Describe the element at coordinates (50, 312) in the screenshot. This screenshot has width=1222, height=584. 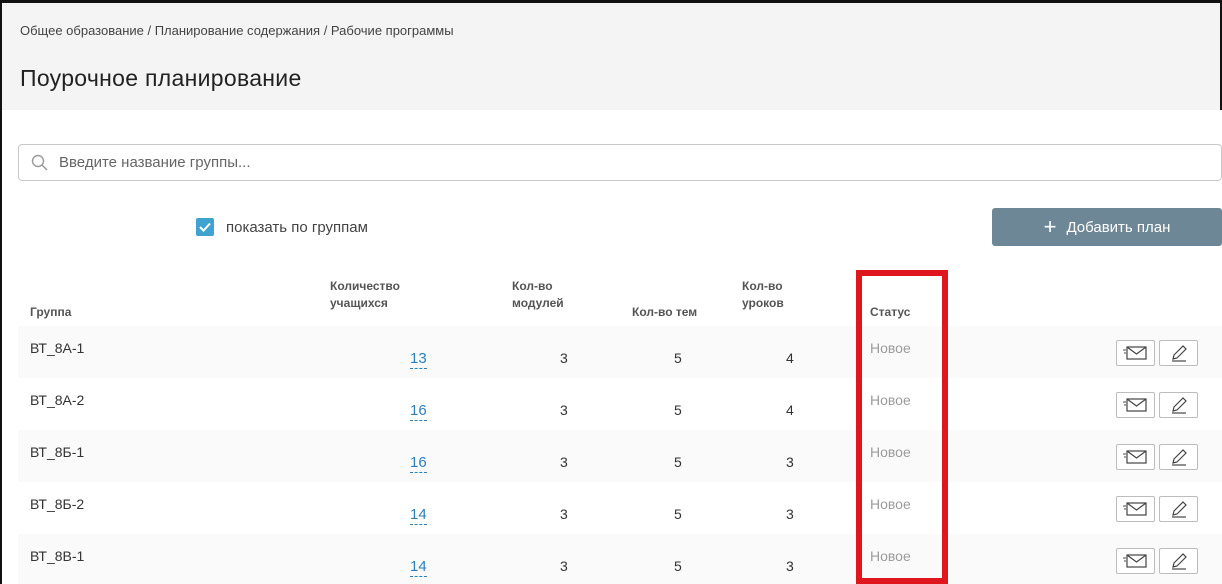
I see `column-header-group: Группа` at that location.